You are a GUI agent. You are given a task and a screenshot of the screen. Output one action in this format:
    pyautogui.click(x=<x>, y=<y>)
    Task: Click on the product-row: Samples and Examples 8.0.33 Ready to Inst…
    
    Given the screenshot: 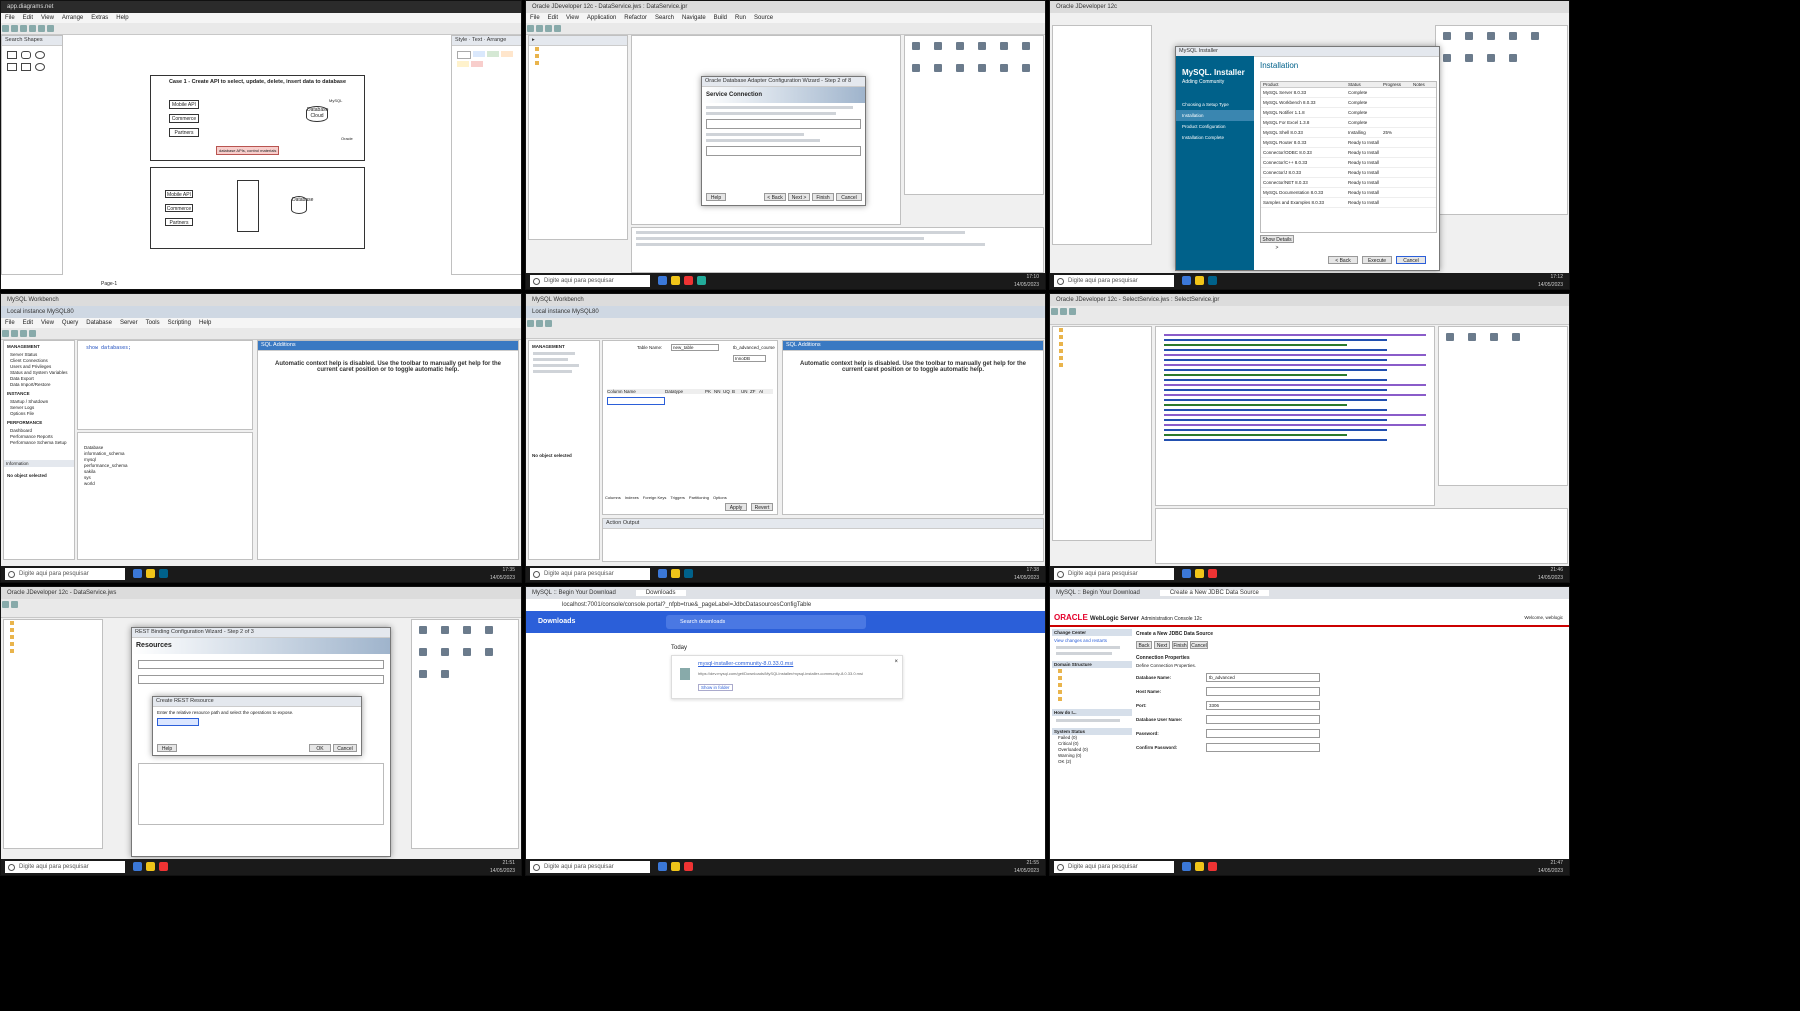 What is the action you would take?
    pyautogui.click(x=1348, y=203)
    